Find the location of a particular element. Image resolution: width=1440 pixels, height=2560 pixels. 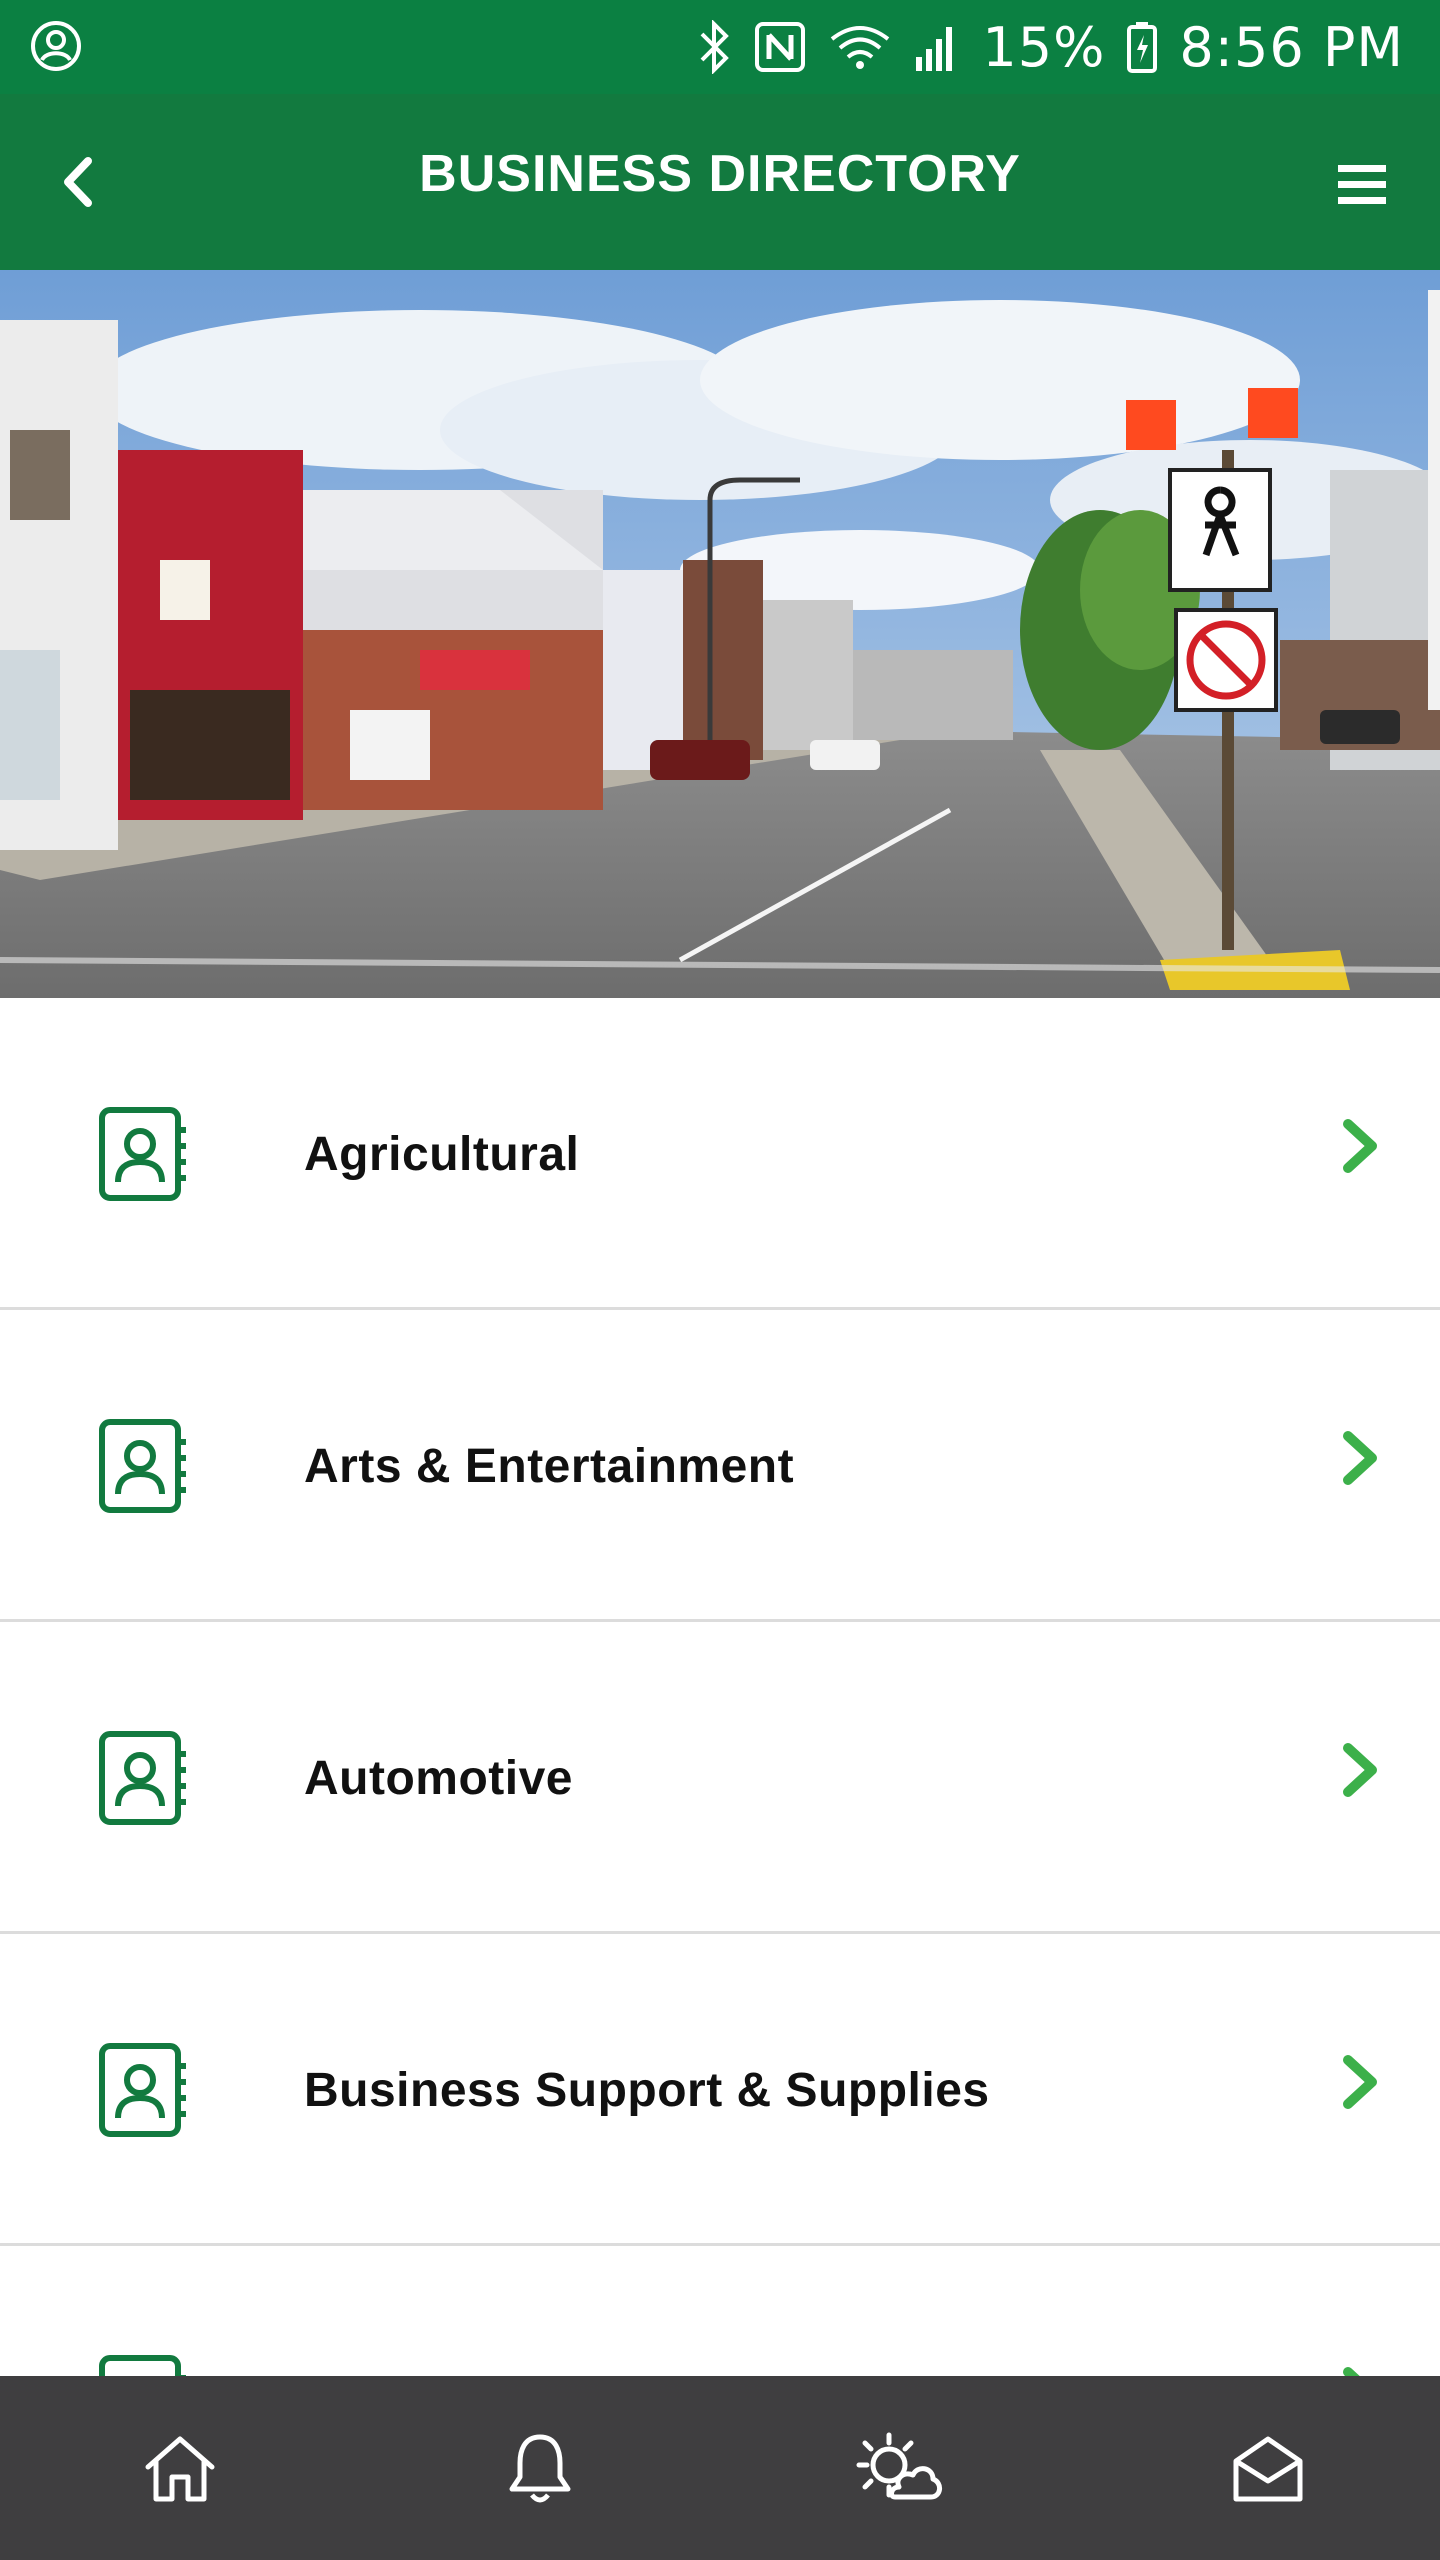

messages-tab is located at coordinates (1268, 2468).